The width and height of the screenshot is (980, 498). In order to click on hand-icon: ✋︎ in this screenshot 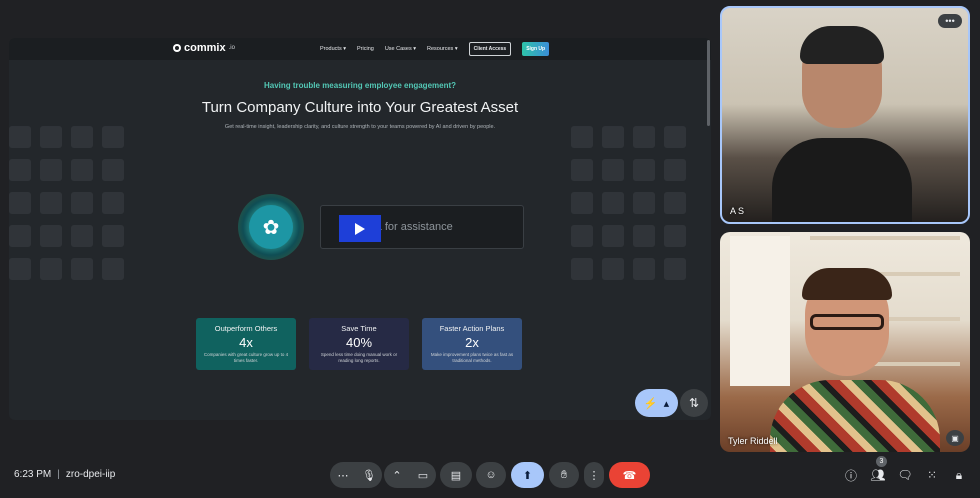, I will do `click(564, 474)`.